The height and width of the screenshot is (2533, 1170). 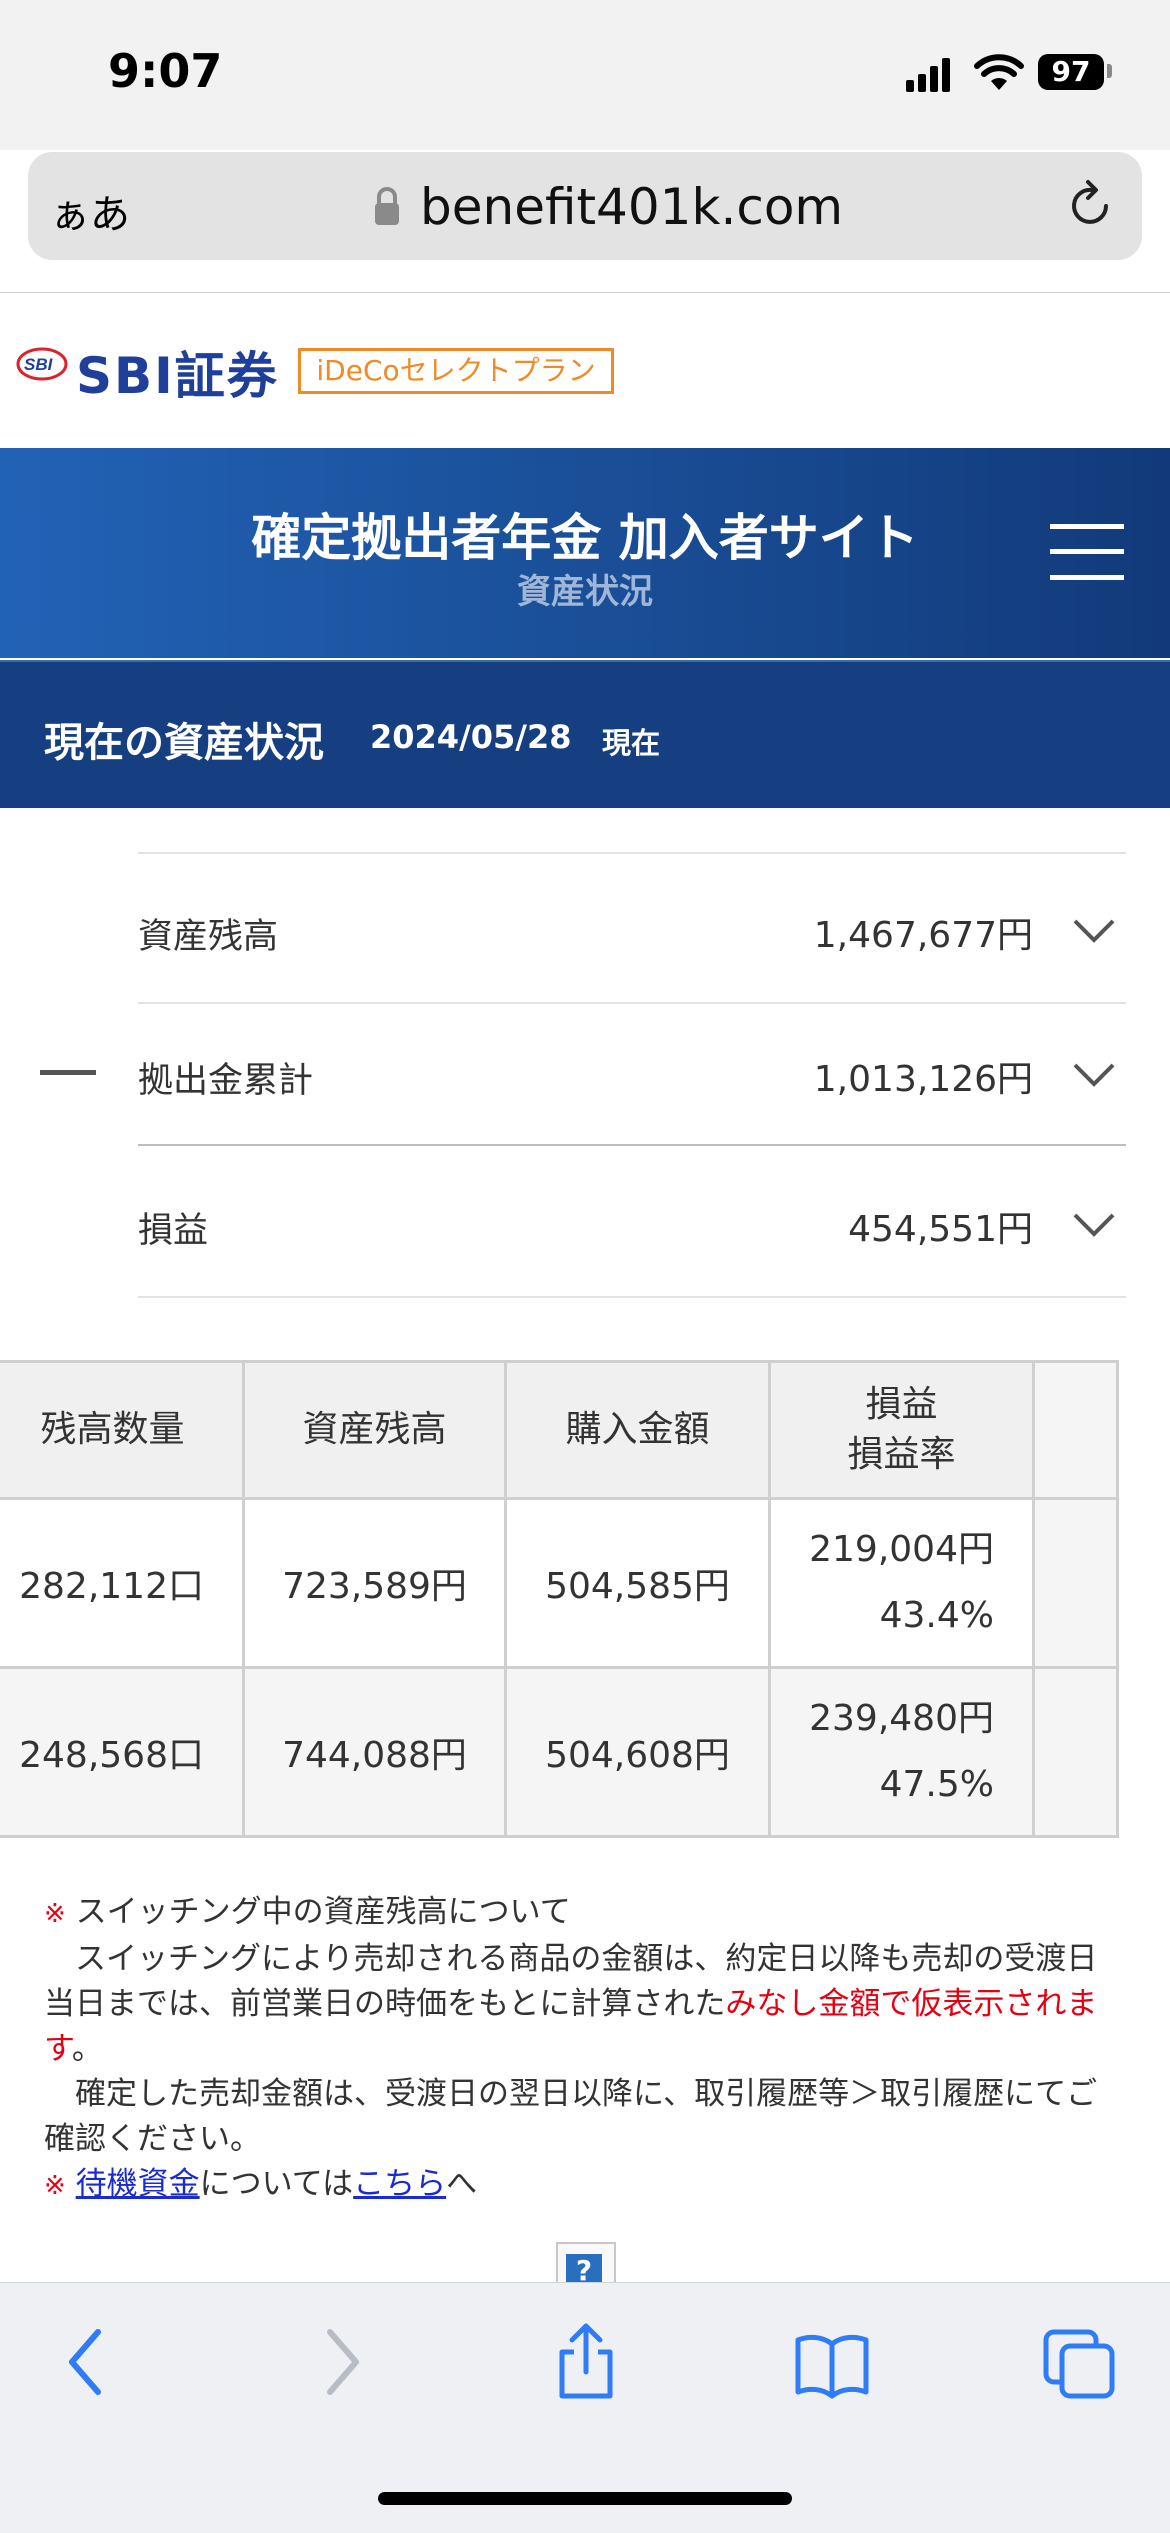 What do you see at coordinates (374, 1583) in the screenshot?
I see `cell-balance: 723,589円` at bounding box center [374, 1583].